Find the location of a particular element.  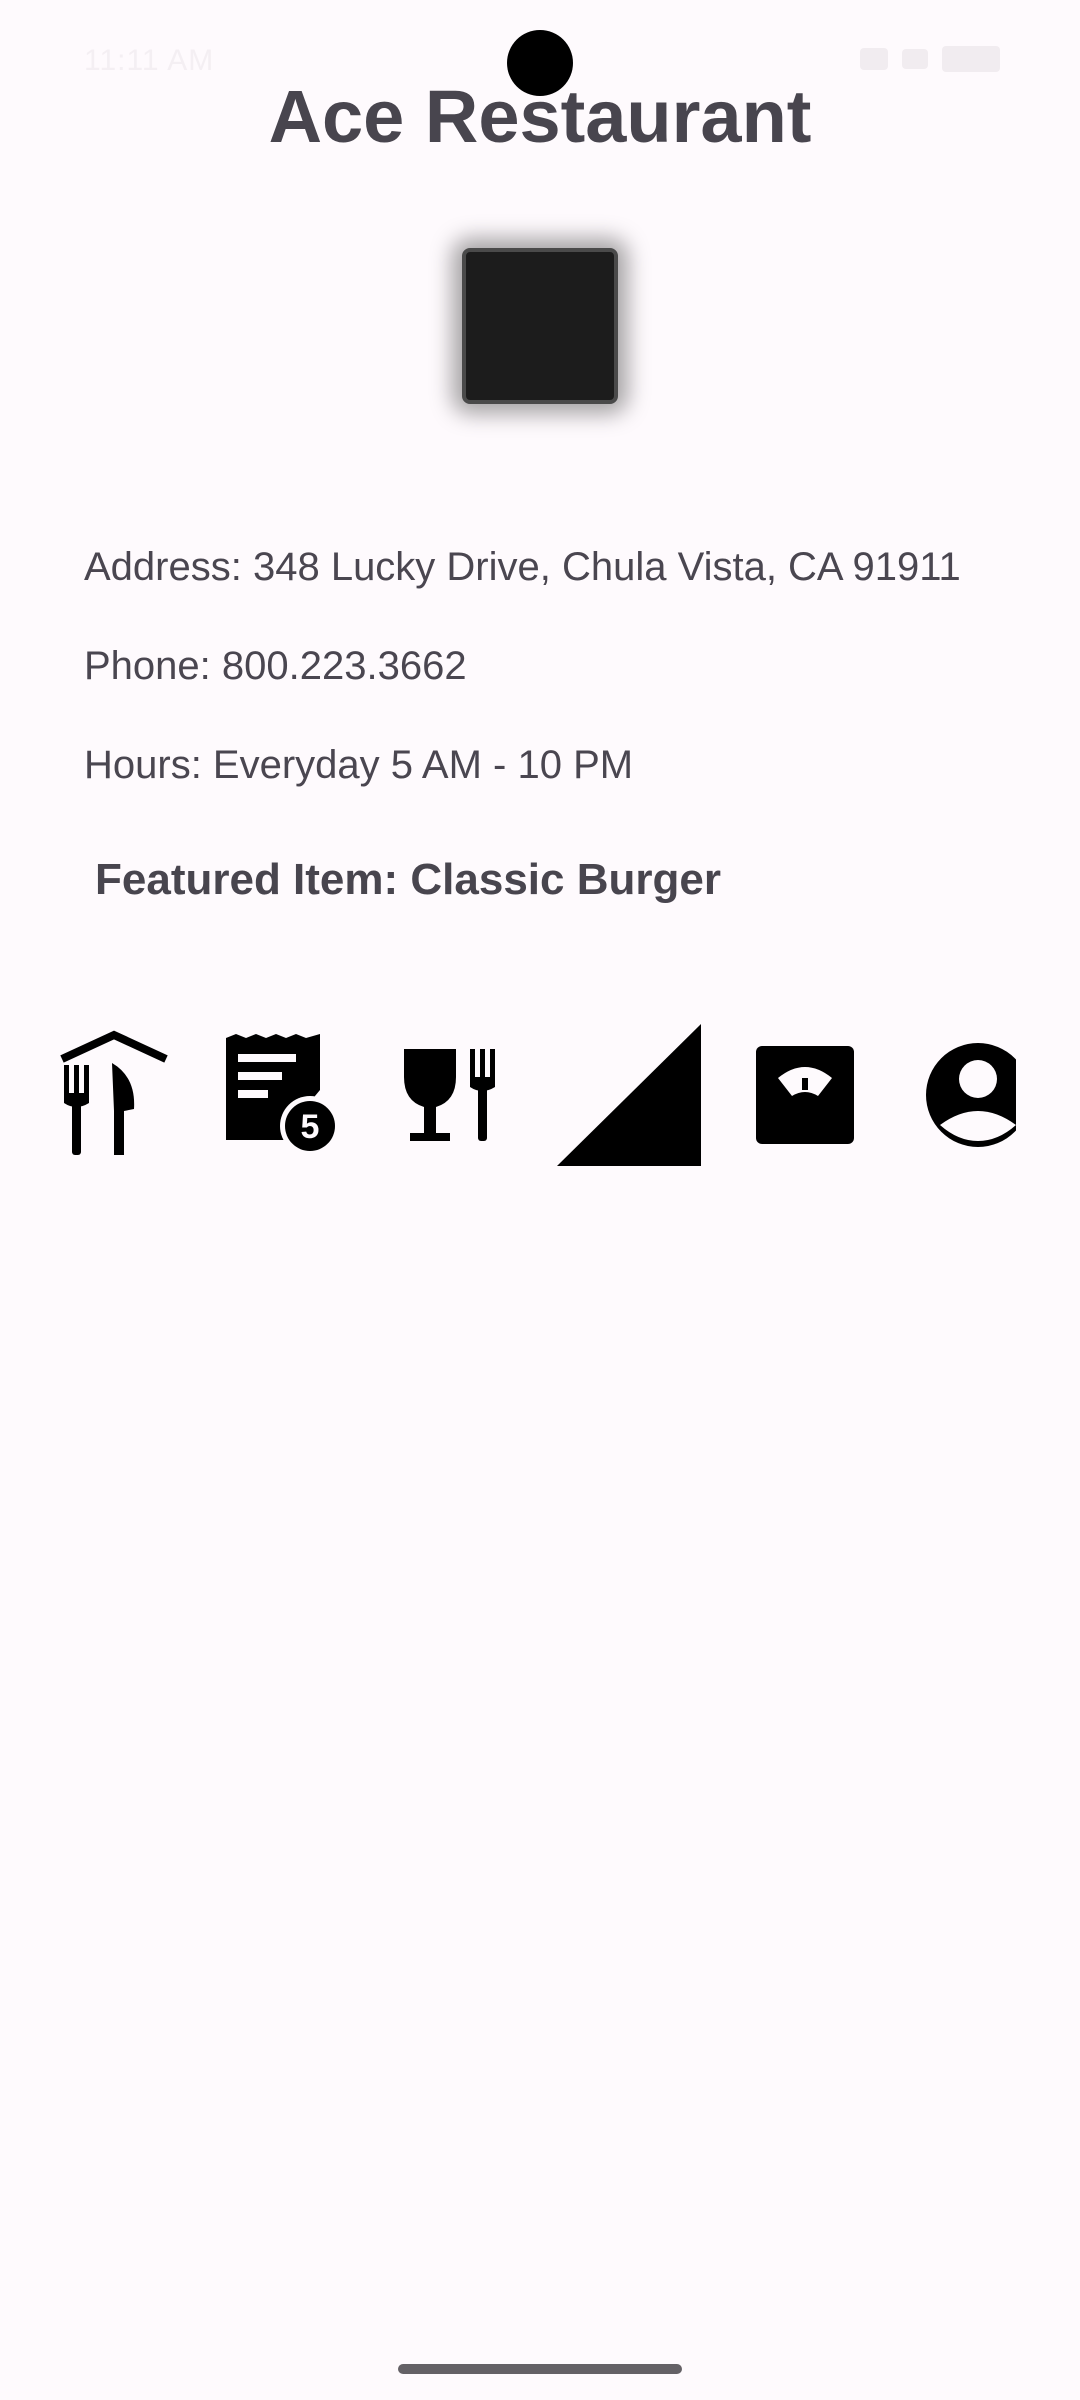

nav-scale-button is located at coordinates (805, 1095).